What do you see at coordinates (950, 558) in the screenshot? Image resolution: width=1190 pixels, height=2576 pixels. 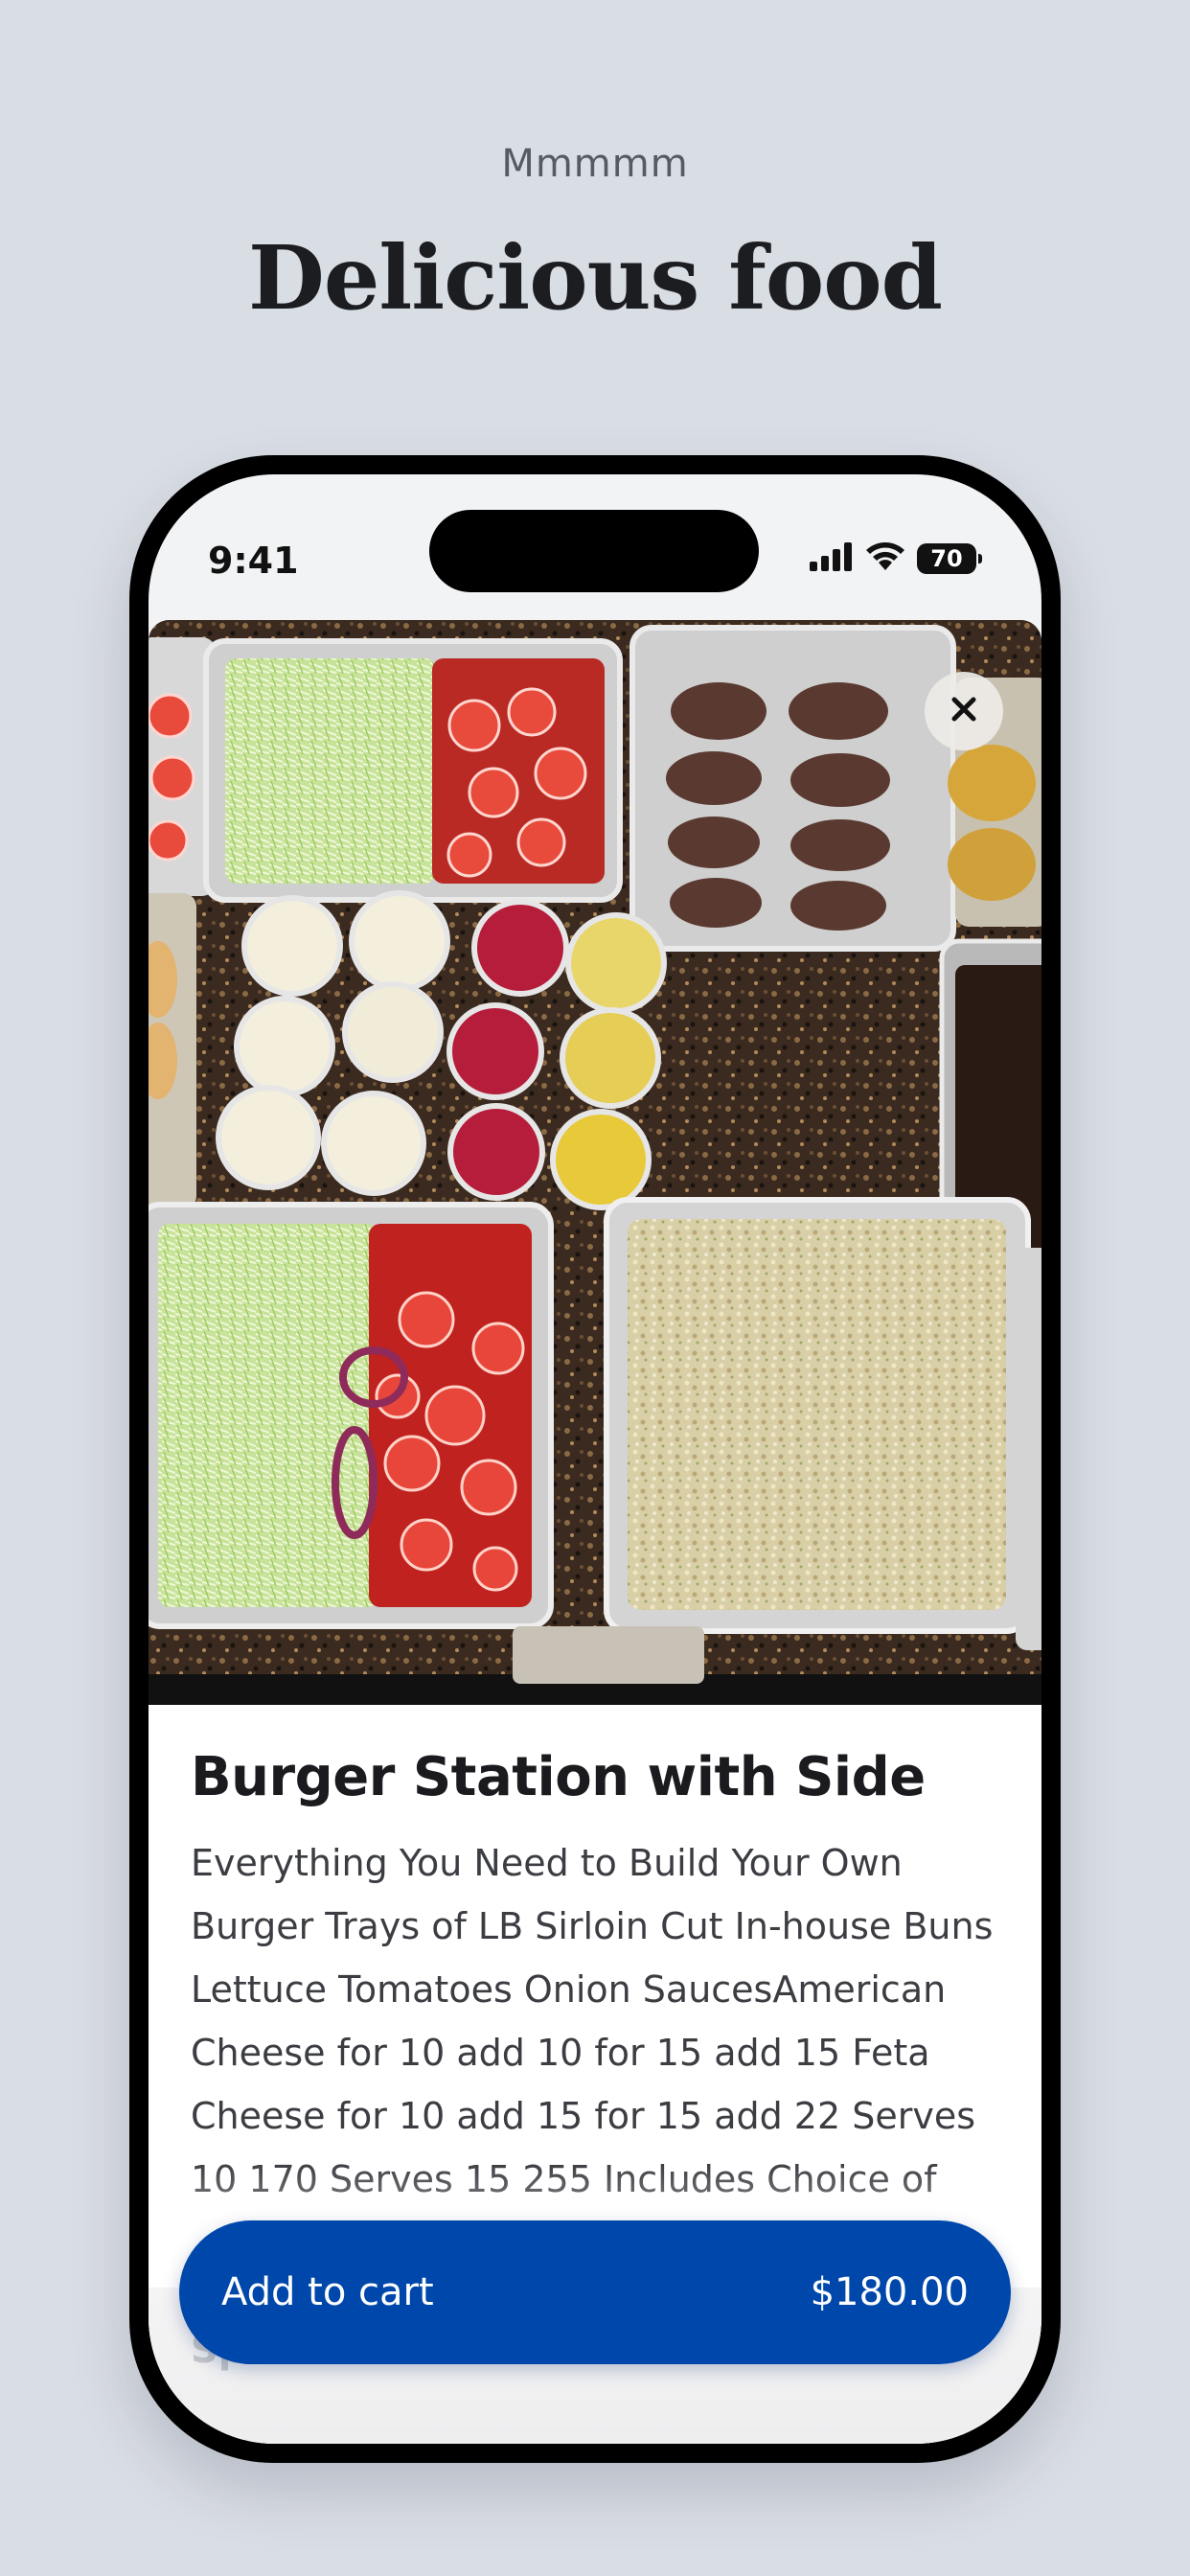 I see `battery-icon: 70` at bounding box center [950, 558].